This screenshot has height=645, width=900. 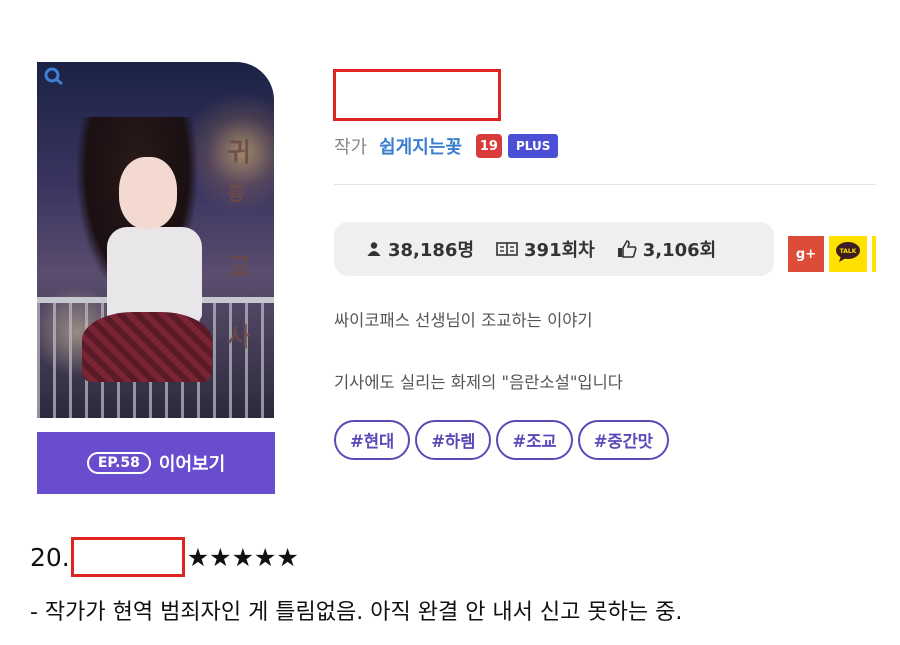 I want to click on kakao-talk-label: TALK, so click(x=848, y=251).